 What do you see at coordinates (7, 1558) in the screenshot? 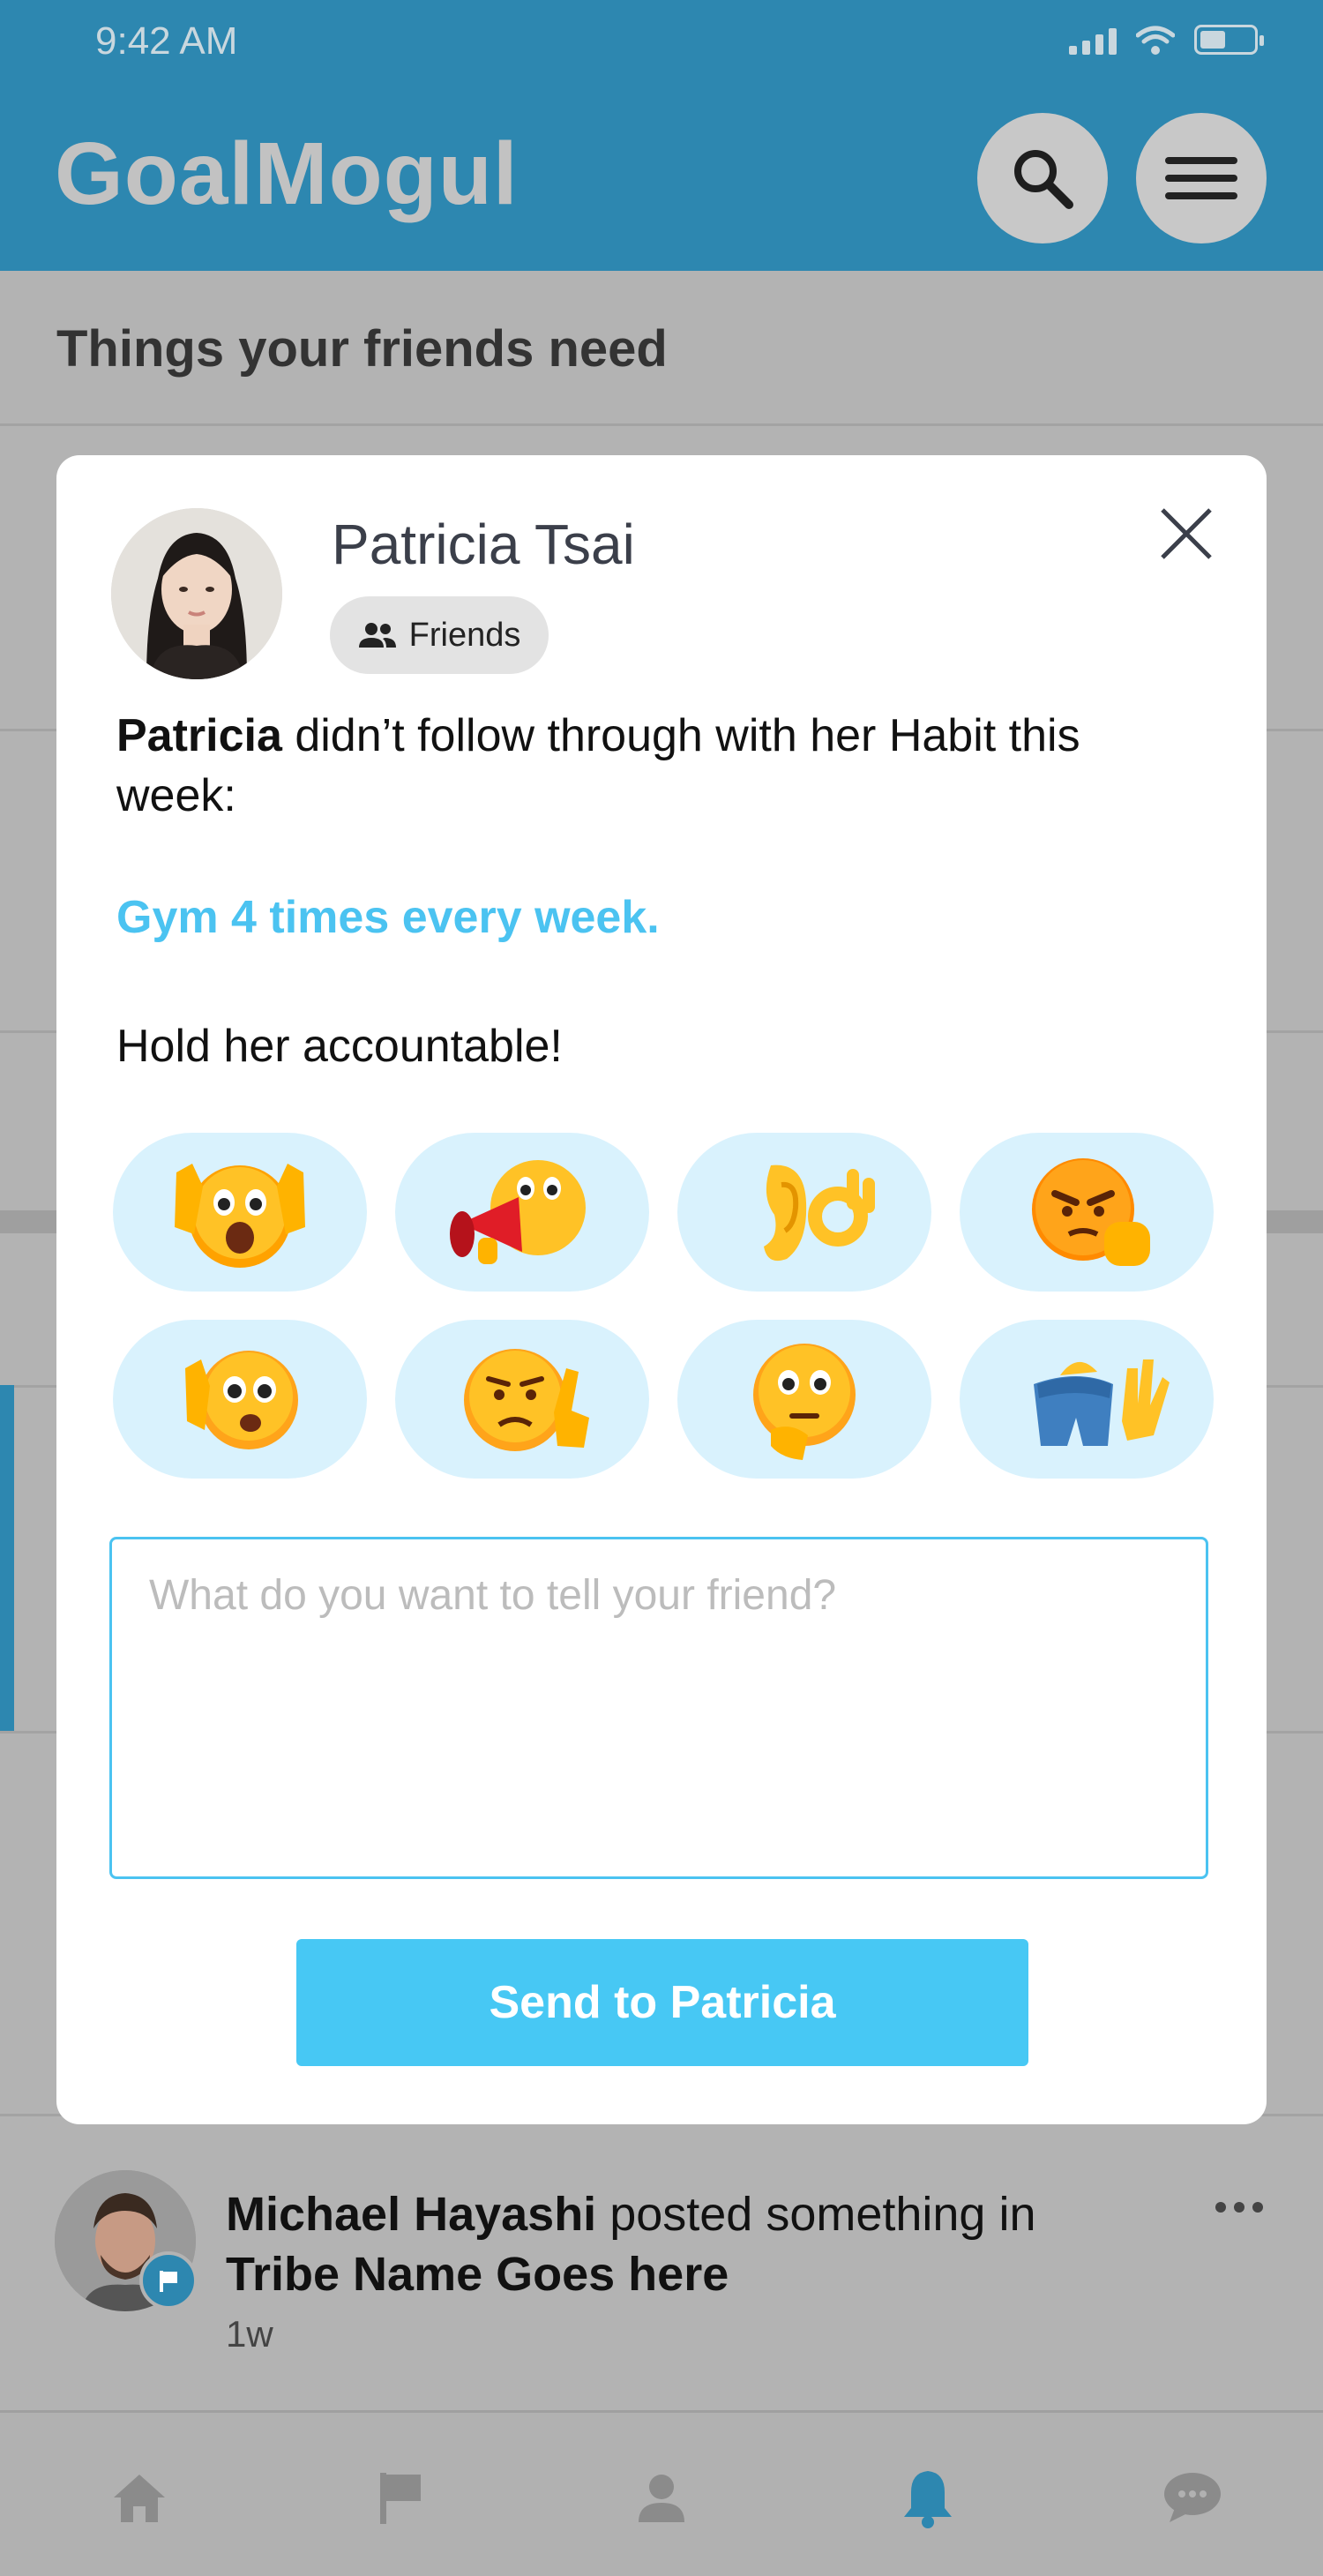
I see `highlight-bar` at bounding box center [7, 1558].